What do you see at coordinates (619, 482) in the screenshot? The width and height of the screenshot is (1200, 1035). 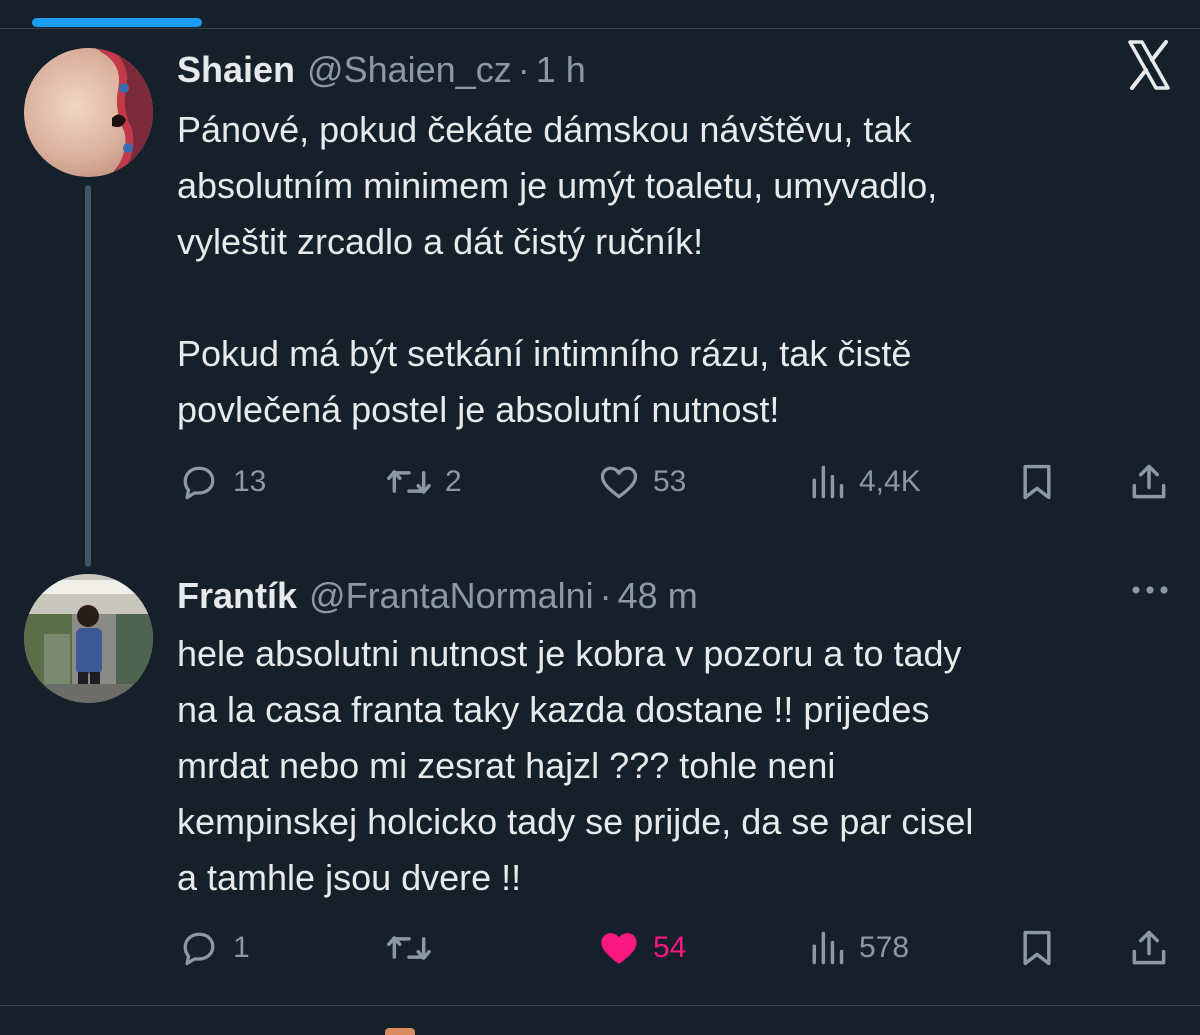 I see `heart-icon` at bounding box center [619, 482].